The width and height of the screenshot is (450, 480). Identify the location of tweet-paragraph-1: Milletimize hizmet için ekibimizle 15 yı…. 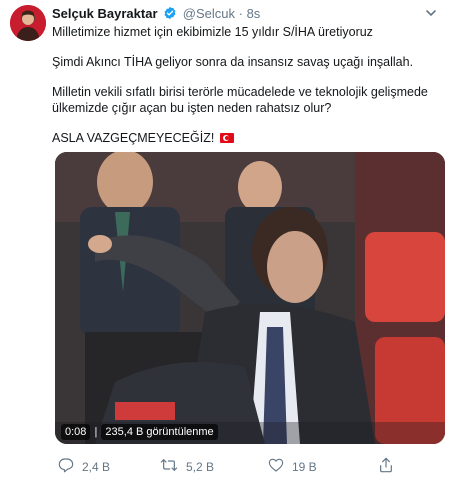
(212, 32).